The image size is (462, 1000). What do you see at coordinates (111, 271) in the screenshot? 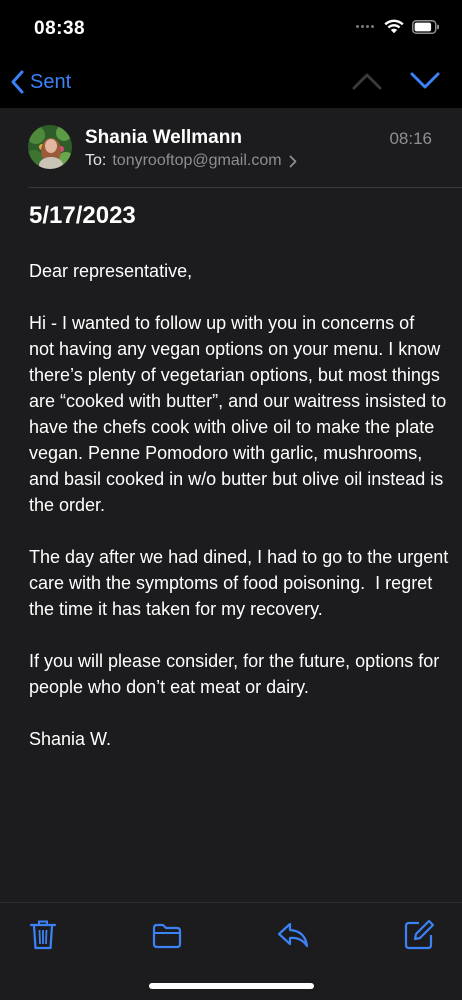
I see `body-greeting: Dear representative,` at bounding box center [111, 271].